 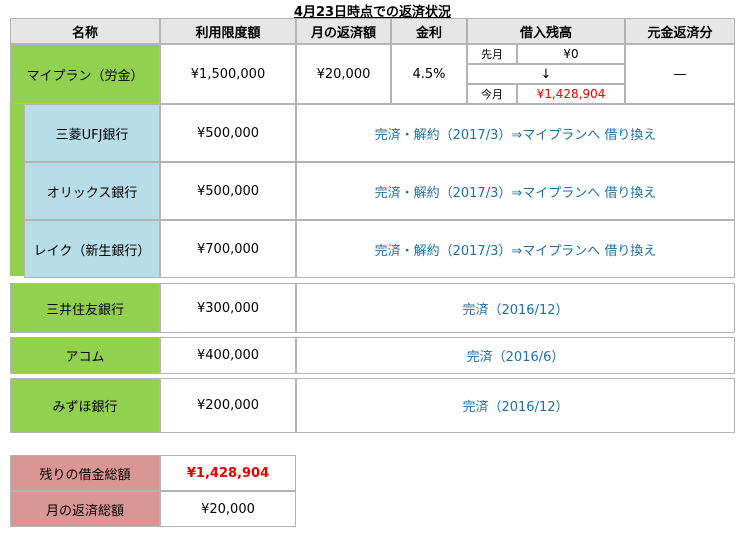 I want to click on header-balance: 借入残高, so click(x=546, y=31).